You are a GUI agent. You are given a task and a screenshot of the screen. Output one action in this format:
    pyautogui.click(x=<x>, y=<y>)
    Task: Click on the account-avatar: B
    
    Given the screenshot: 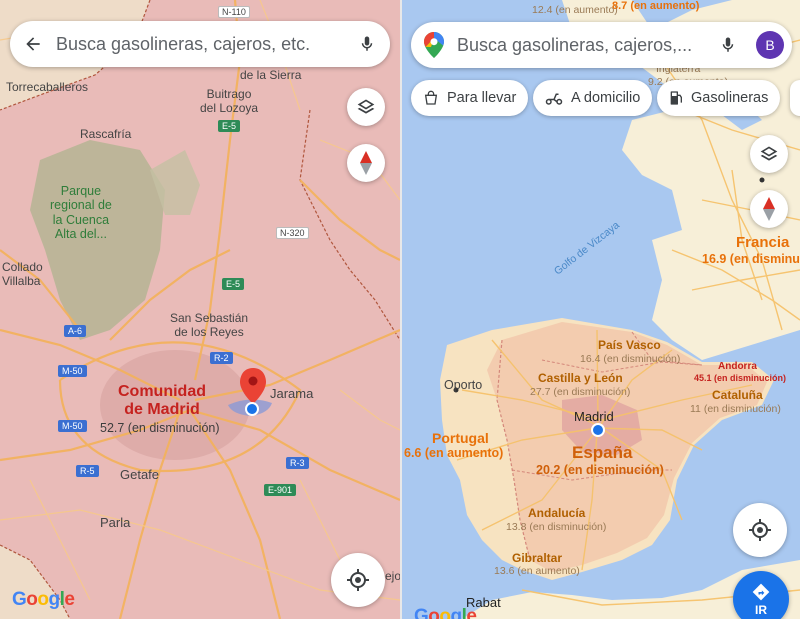 What is the action you would take?
    pyautogui.click(x=770, y=45)
    